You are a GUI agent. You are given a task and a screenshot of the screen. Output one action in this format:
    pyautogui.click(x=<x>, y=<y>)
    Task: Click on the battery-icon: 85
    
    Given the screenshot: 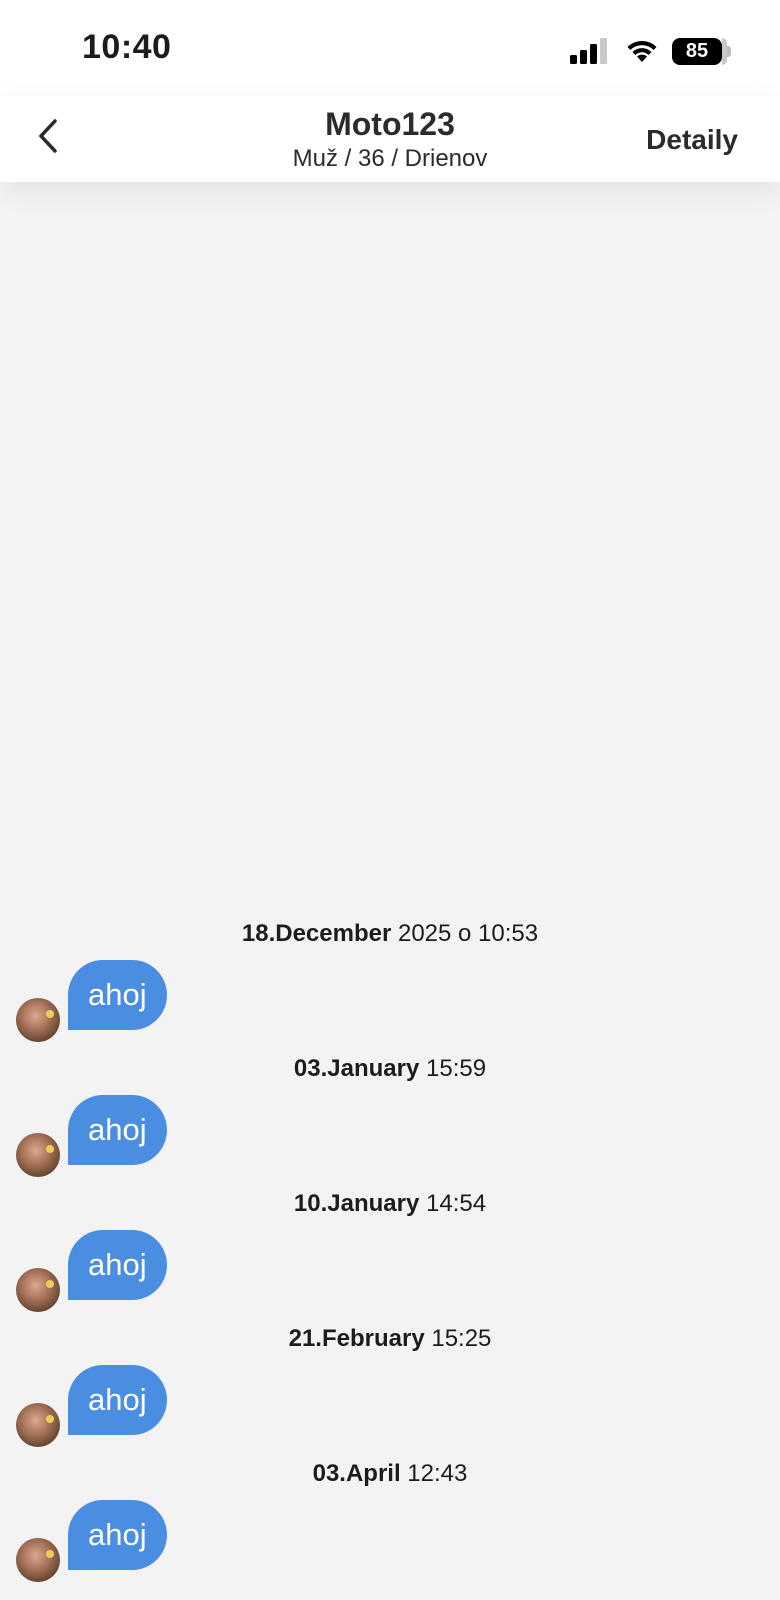 What is the action you would take?
    pyautogui.click(x=701, y=51)
    